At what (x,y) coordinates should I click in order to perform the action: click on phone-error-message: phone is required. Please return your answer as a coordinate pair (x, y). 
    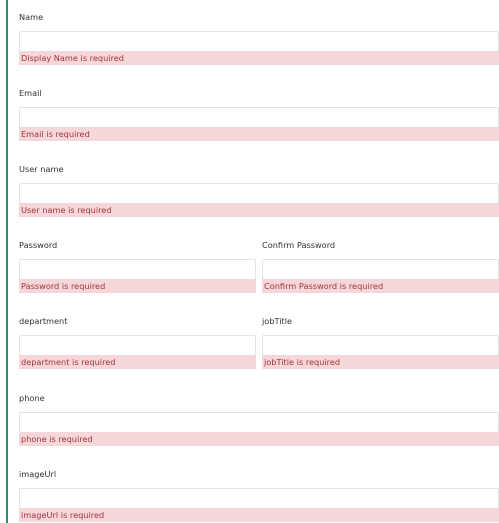
    Looking at the image, I should click on (259, 439).